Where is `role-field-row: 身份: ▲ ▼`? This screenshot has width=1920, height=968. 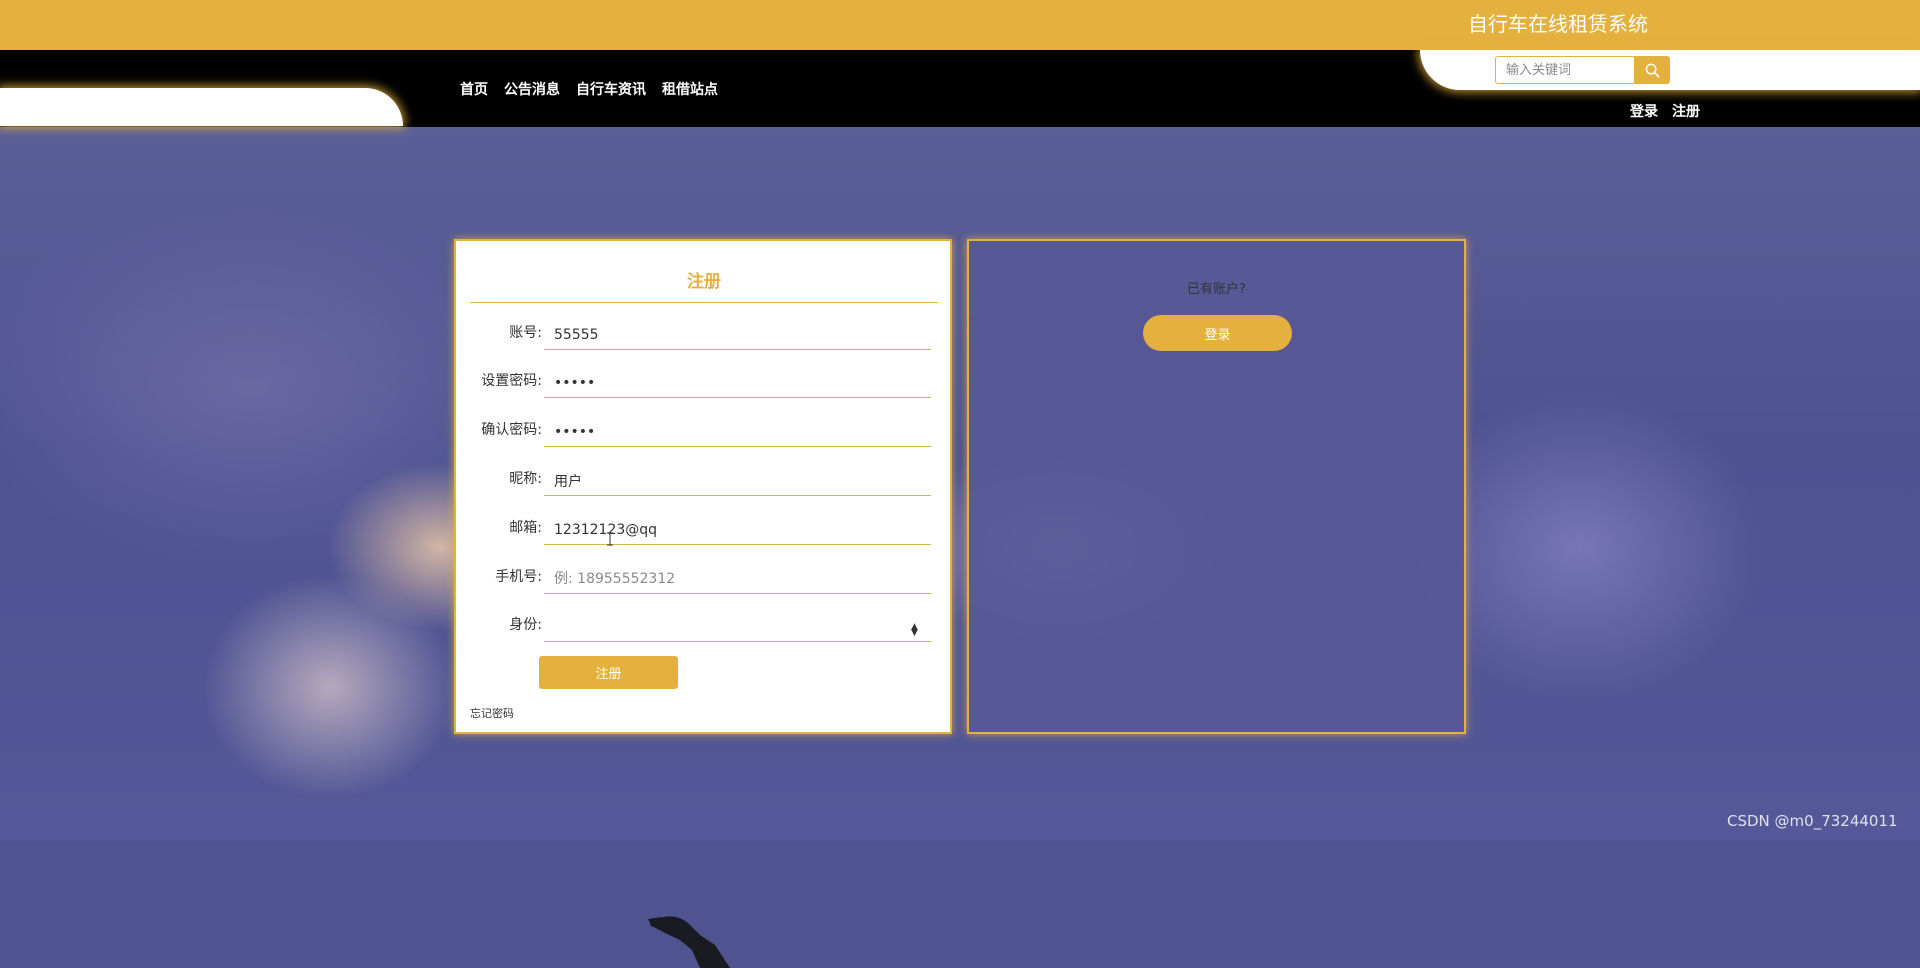
role-field-row: 身份: ▲ ▼ is located at coordinates (705, 626).